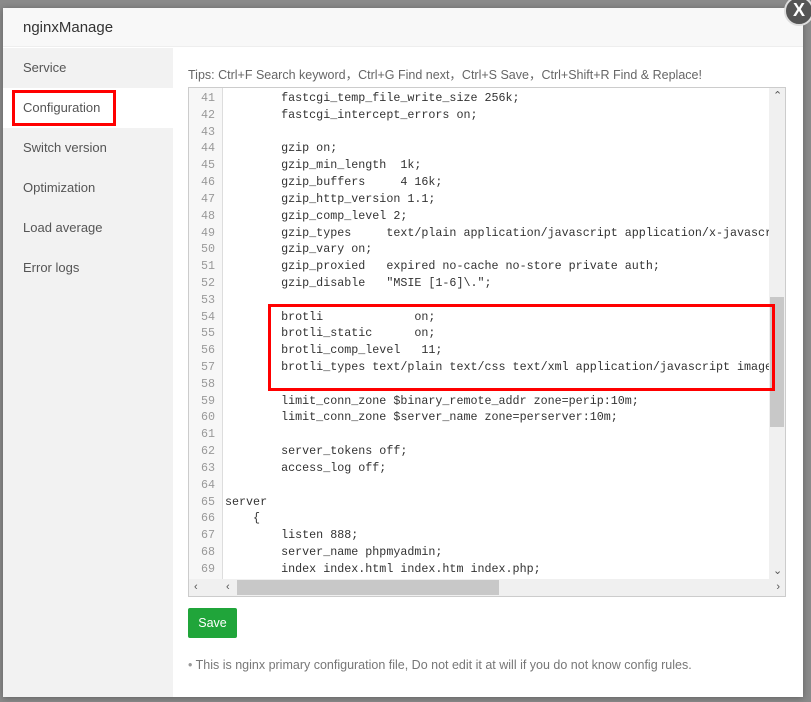 The image size is (811, 702). Describe the element at coordinates (479, 485) in the screenshot. I see `code-line: 64` at that location.